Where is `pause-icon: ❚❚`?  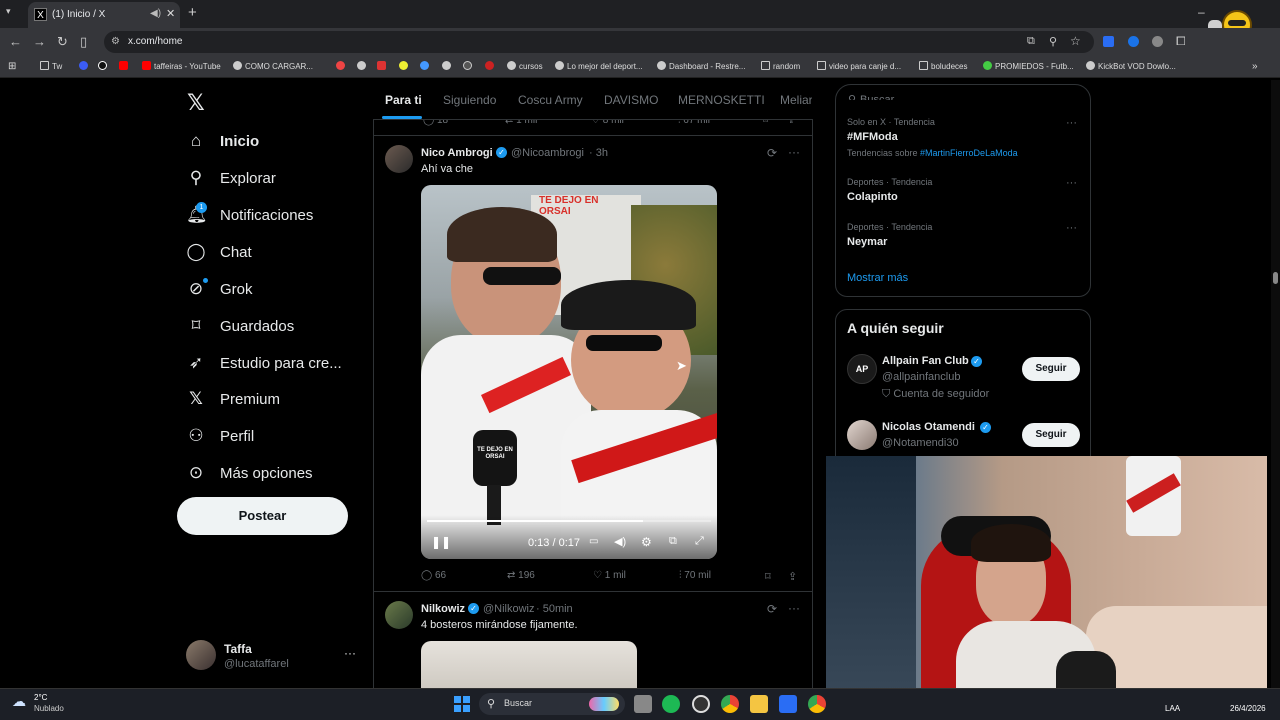 pause-icon: ❚❚ is located at coordinates (441, 542).